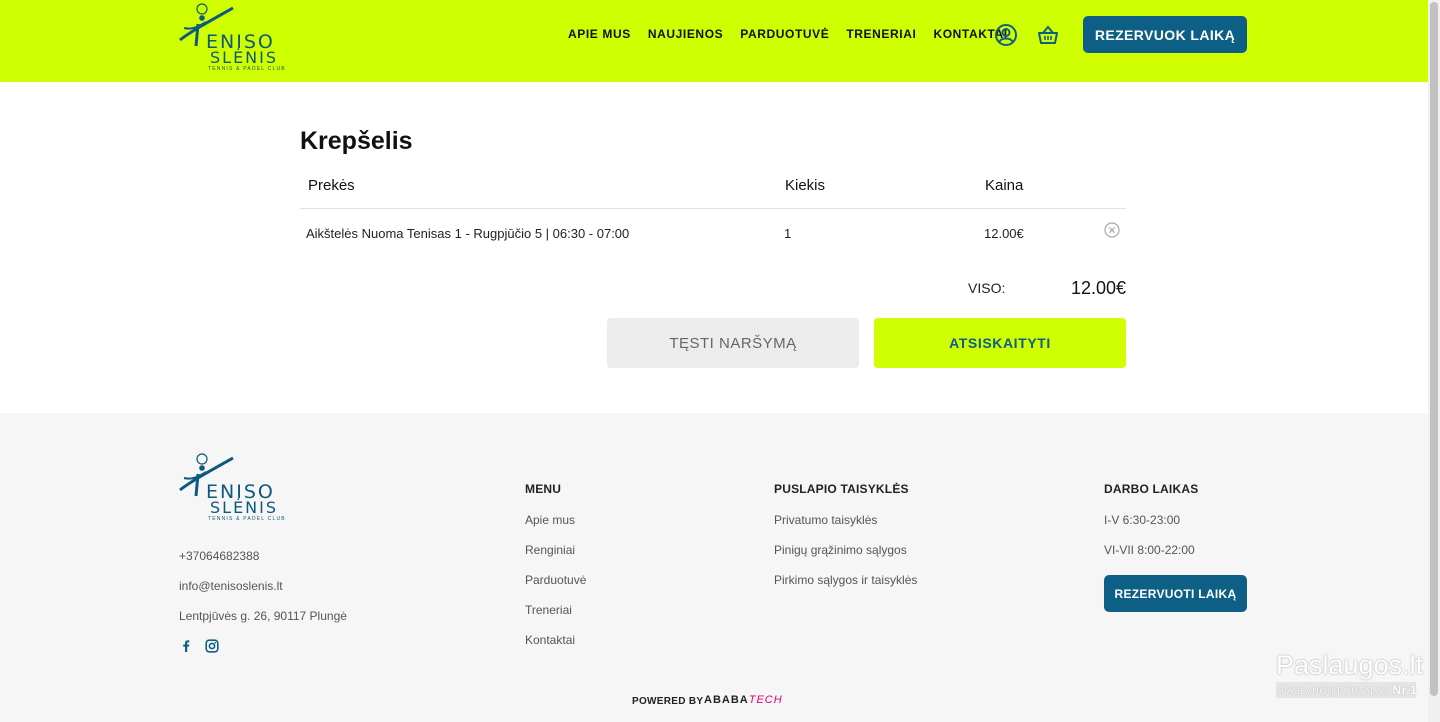 Image resolution: width=1440 pixels, height=722 pixels. Describe the element at coordinates (263, 616) in the screenshot. I see `footer-address: Lentpjūvės g. 26, 90117 Plungė` at that location.